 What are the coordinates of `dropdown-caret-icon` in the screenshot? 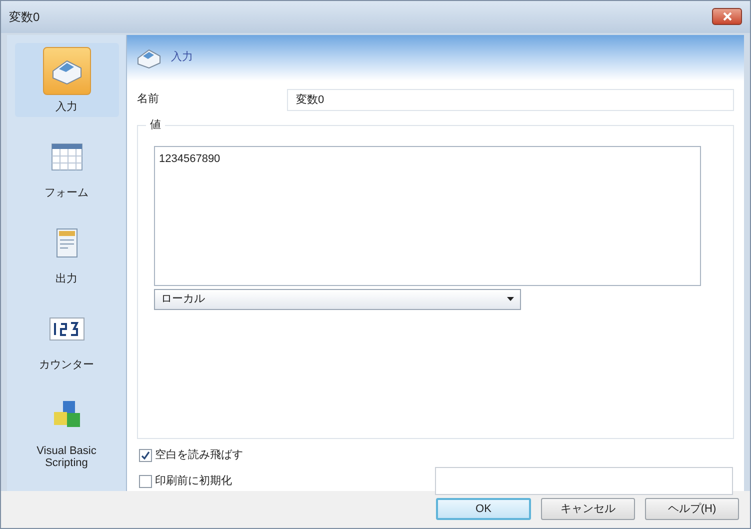 It's located at (510, 299).